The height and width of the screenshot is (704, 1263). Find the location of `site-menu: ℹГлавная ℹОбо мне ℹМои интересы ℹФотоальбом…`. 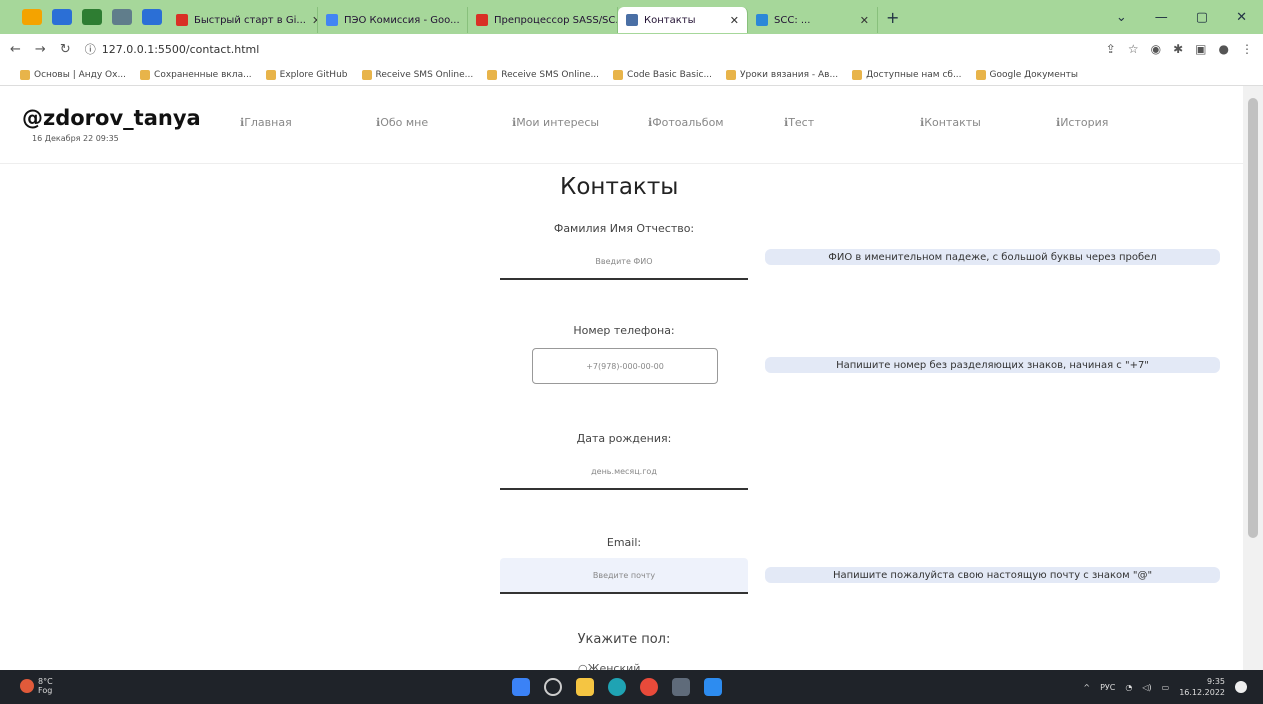

site-menu: ℹГлавная ℹОбо мне ℹМои интересы ℹФотоальбом… is located at coordinates (716, 122).